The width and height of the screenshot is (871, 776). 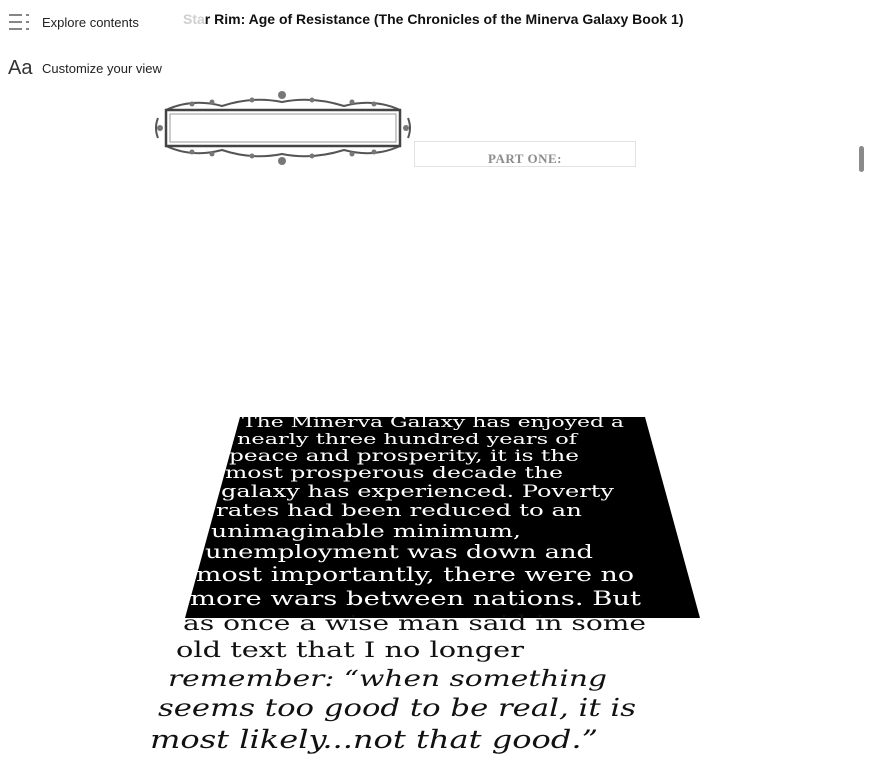 I want to click on crawl-line: more wars between nations. But, so click(x=415, y=598).